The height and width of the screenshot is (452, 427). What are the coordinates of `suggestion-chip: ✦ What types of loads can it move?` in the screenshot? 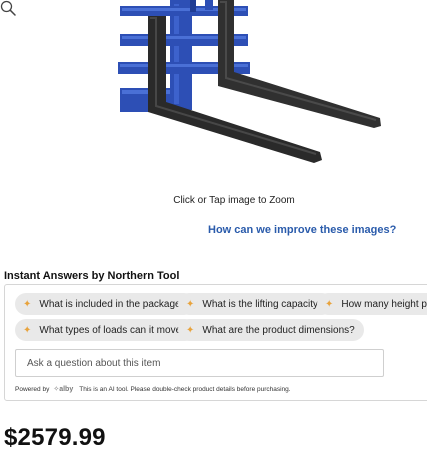 It's located at (105, 330).